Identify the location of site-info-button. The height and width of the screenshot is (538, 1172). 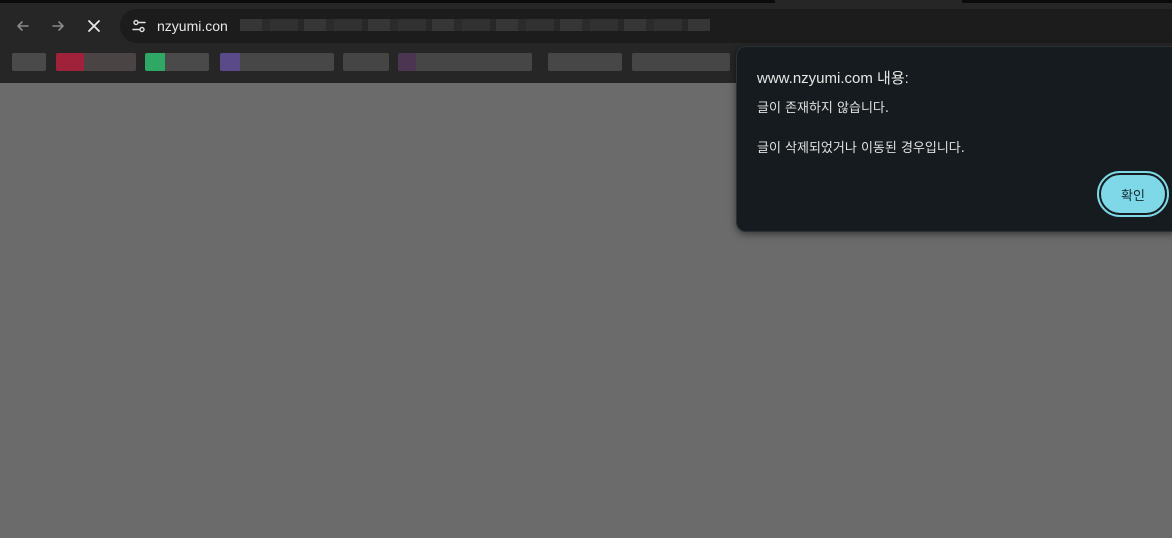
(139, 26).